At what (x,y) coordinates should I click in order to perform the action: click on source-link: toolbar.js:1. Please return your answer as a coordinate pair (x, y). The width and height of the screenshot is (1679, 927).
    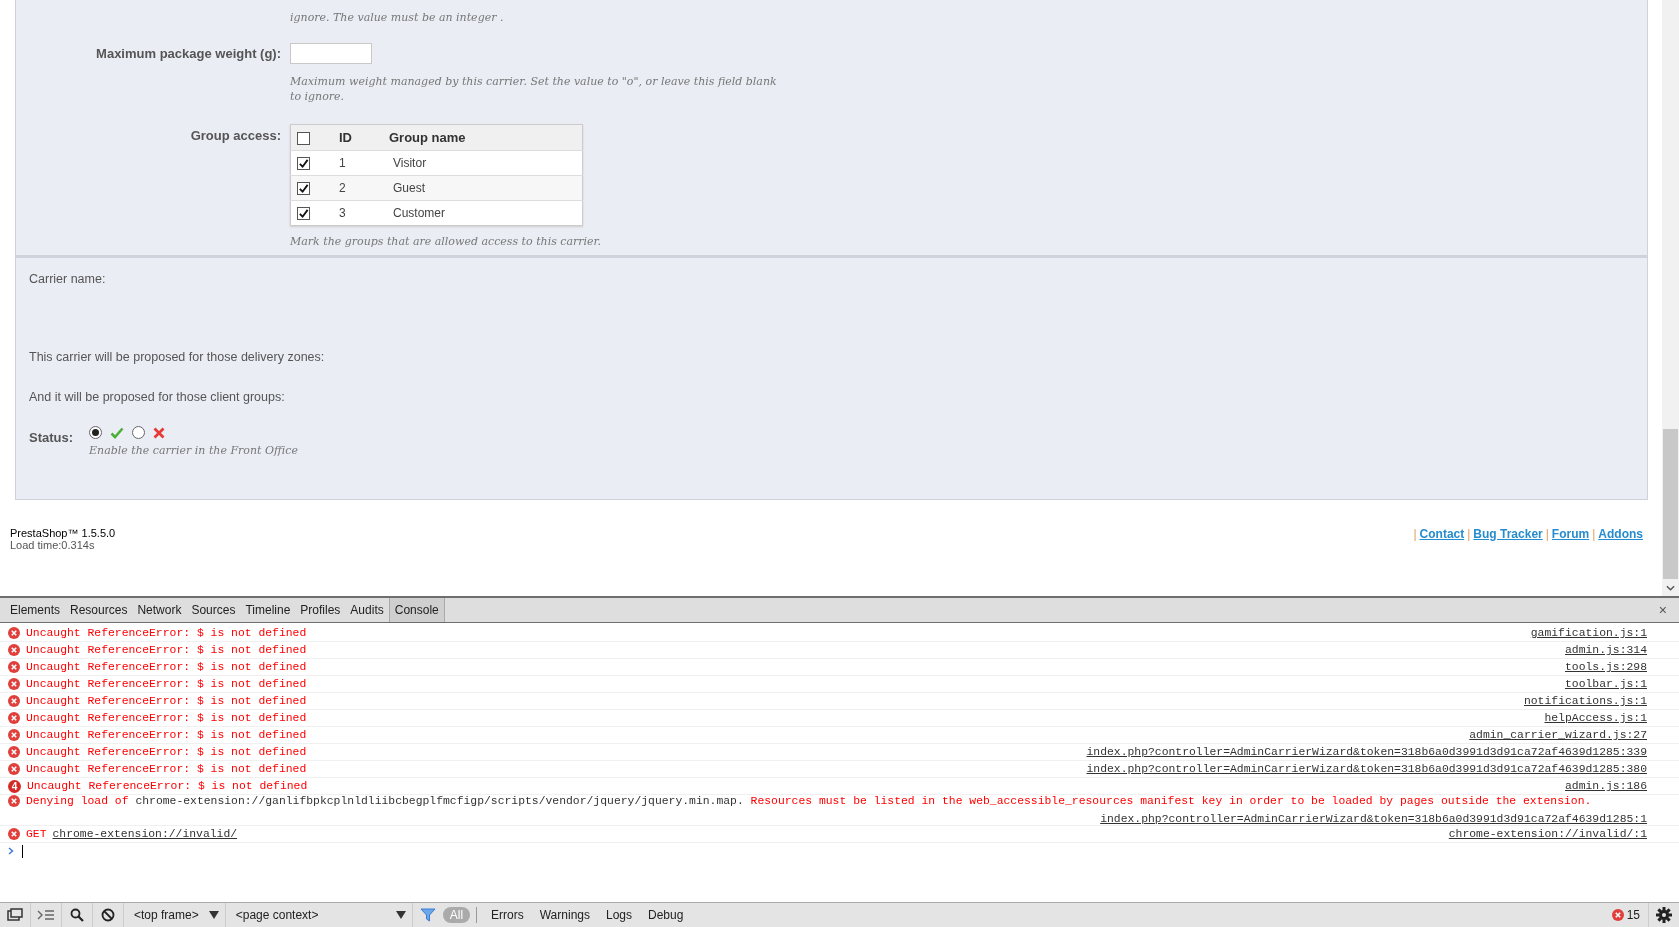
    Looking at the image, I should click on (1605, 684).